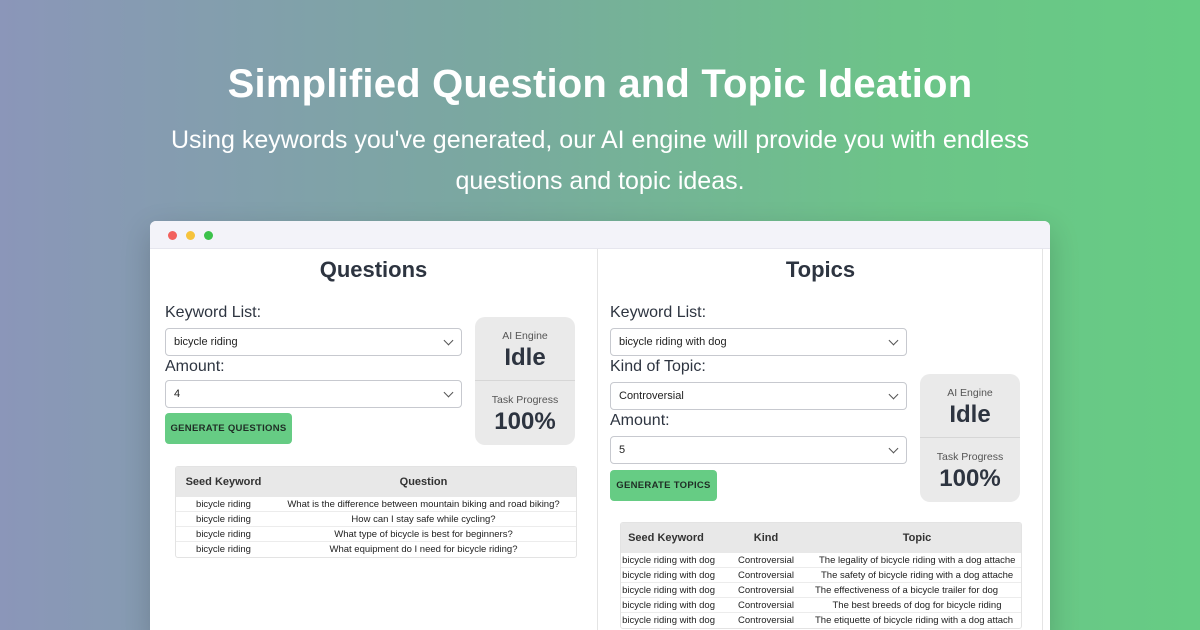 The width and height of the screenshot is (1200, 630). I want to click on topics-kind-select: Controversial, so click(758, 396).